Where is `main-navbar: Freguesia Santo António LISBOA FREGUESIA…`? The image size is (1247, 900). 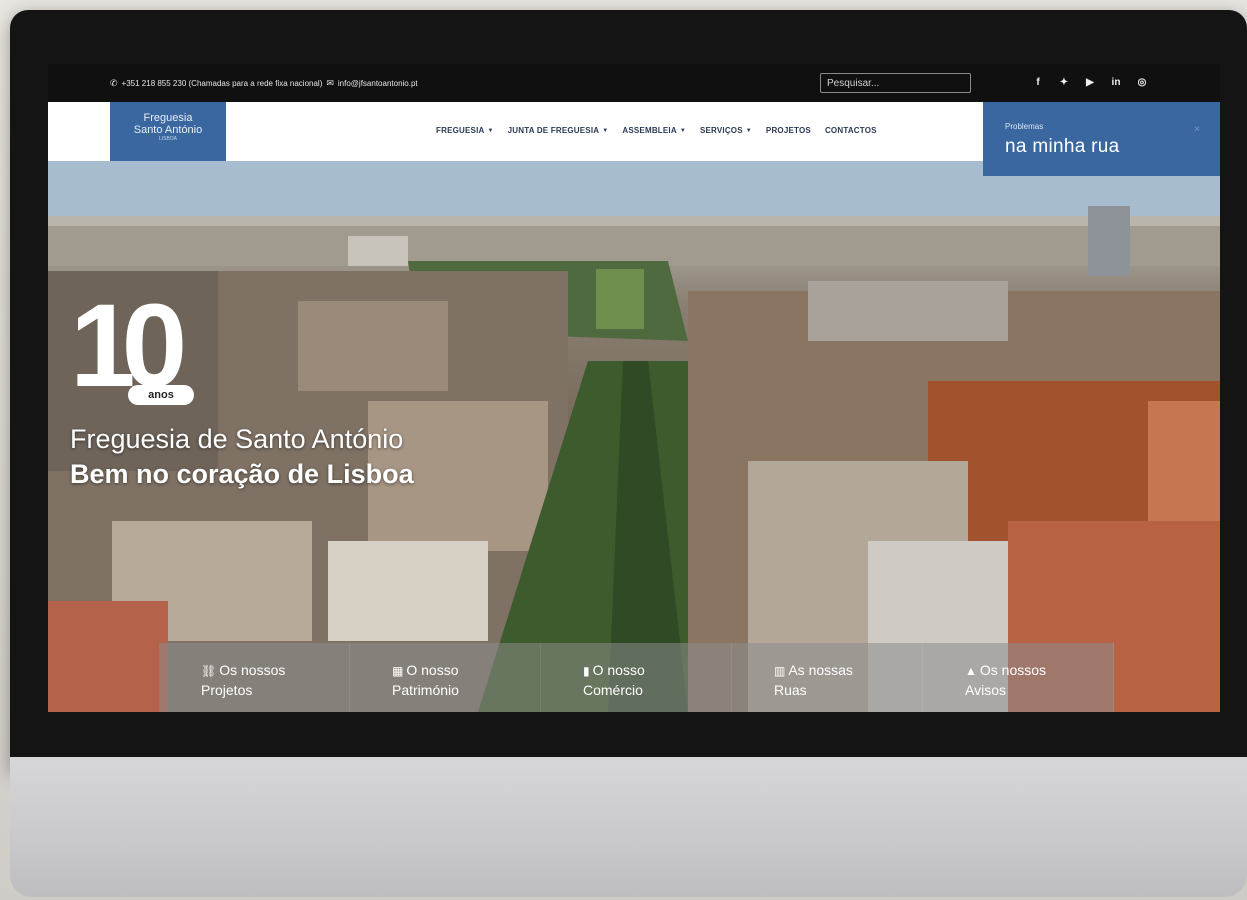 main-navbar: Freguesia Santo António LISBOA FREGUESIA… is located at coordinates (515, 131).